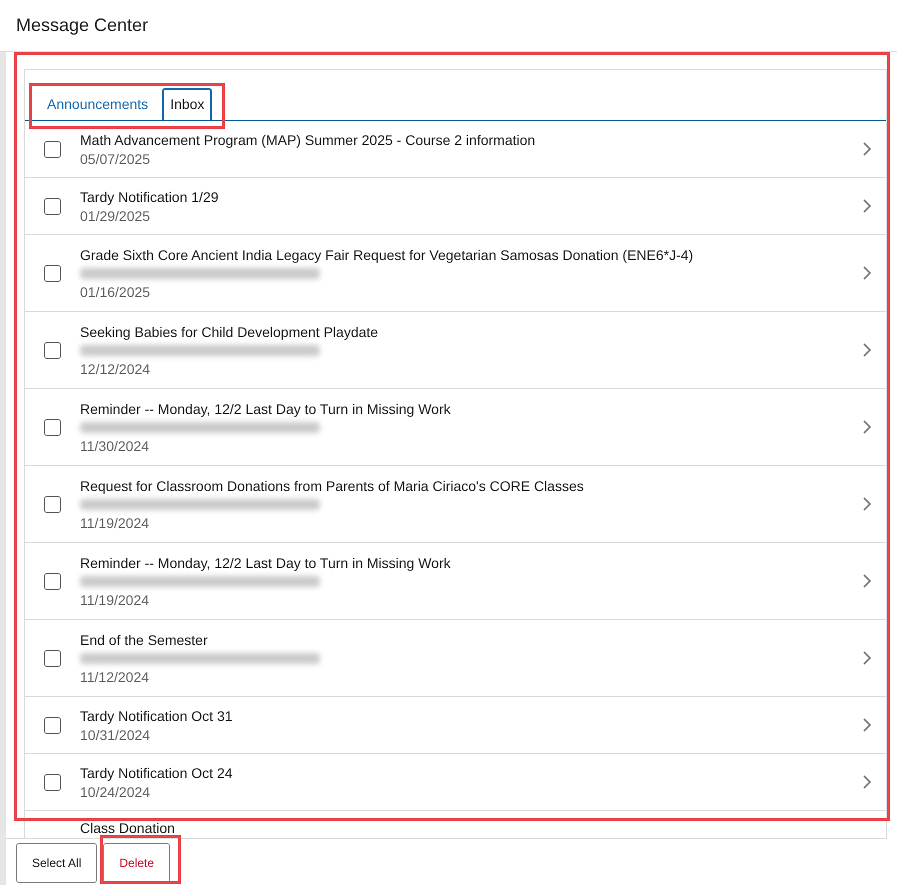 Image resolution: width=897 pixels, height=885 pixels. Describe the element at coordinates (115, 446) in the screenshot. I see `message-date: 11/30/2024` at that location.